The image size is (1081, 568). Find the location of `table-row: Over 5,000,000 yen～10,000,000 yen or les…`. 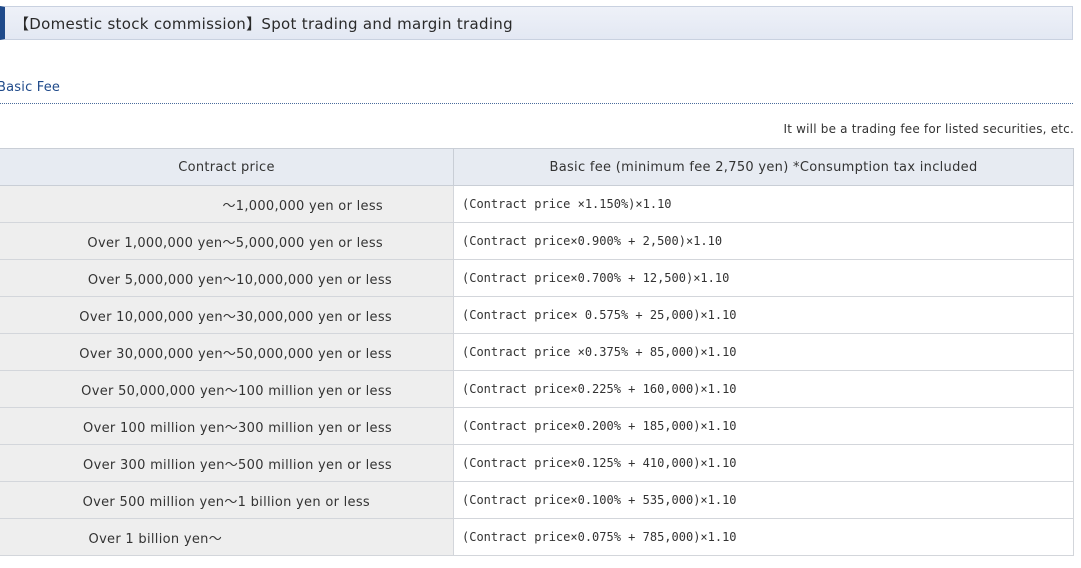

table-row: Over 5,000,000 yen～10,000,000 yen or les… is located at coordinates (537, 278).